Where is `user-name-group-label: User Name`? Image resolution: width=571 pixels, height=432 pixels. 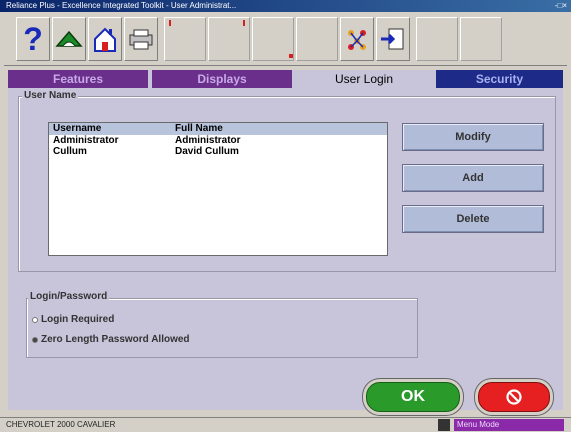 user-name-group-label: User Name is located at coordinates (50, 95).